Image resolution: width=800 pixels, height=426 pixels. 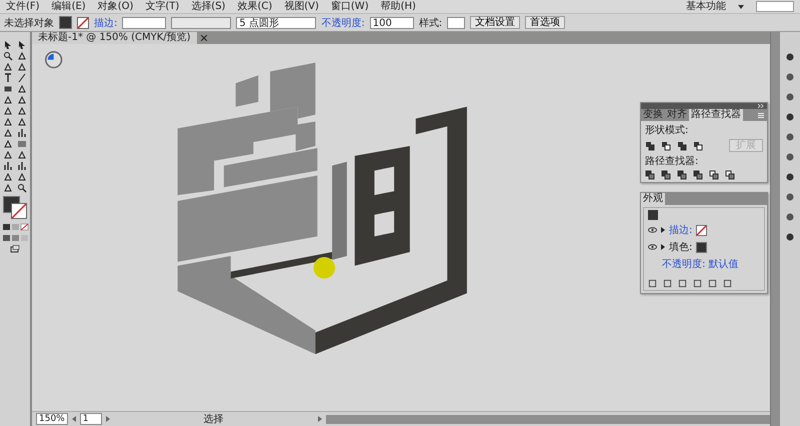 I want to click on menu-item: 文字(T), so click(x=162, y=7).